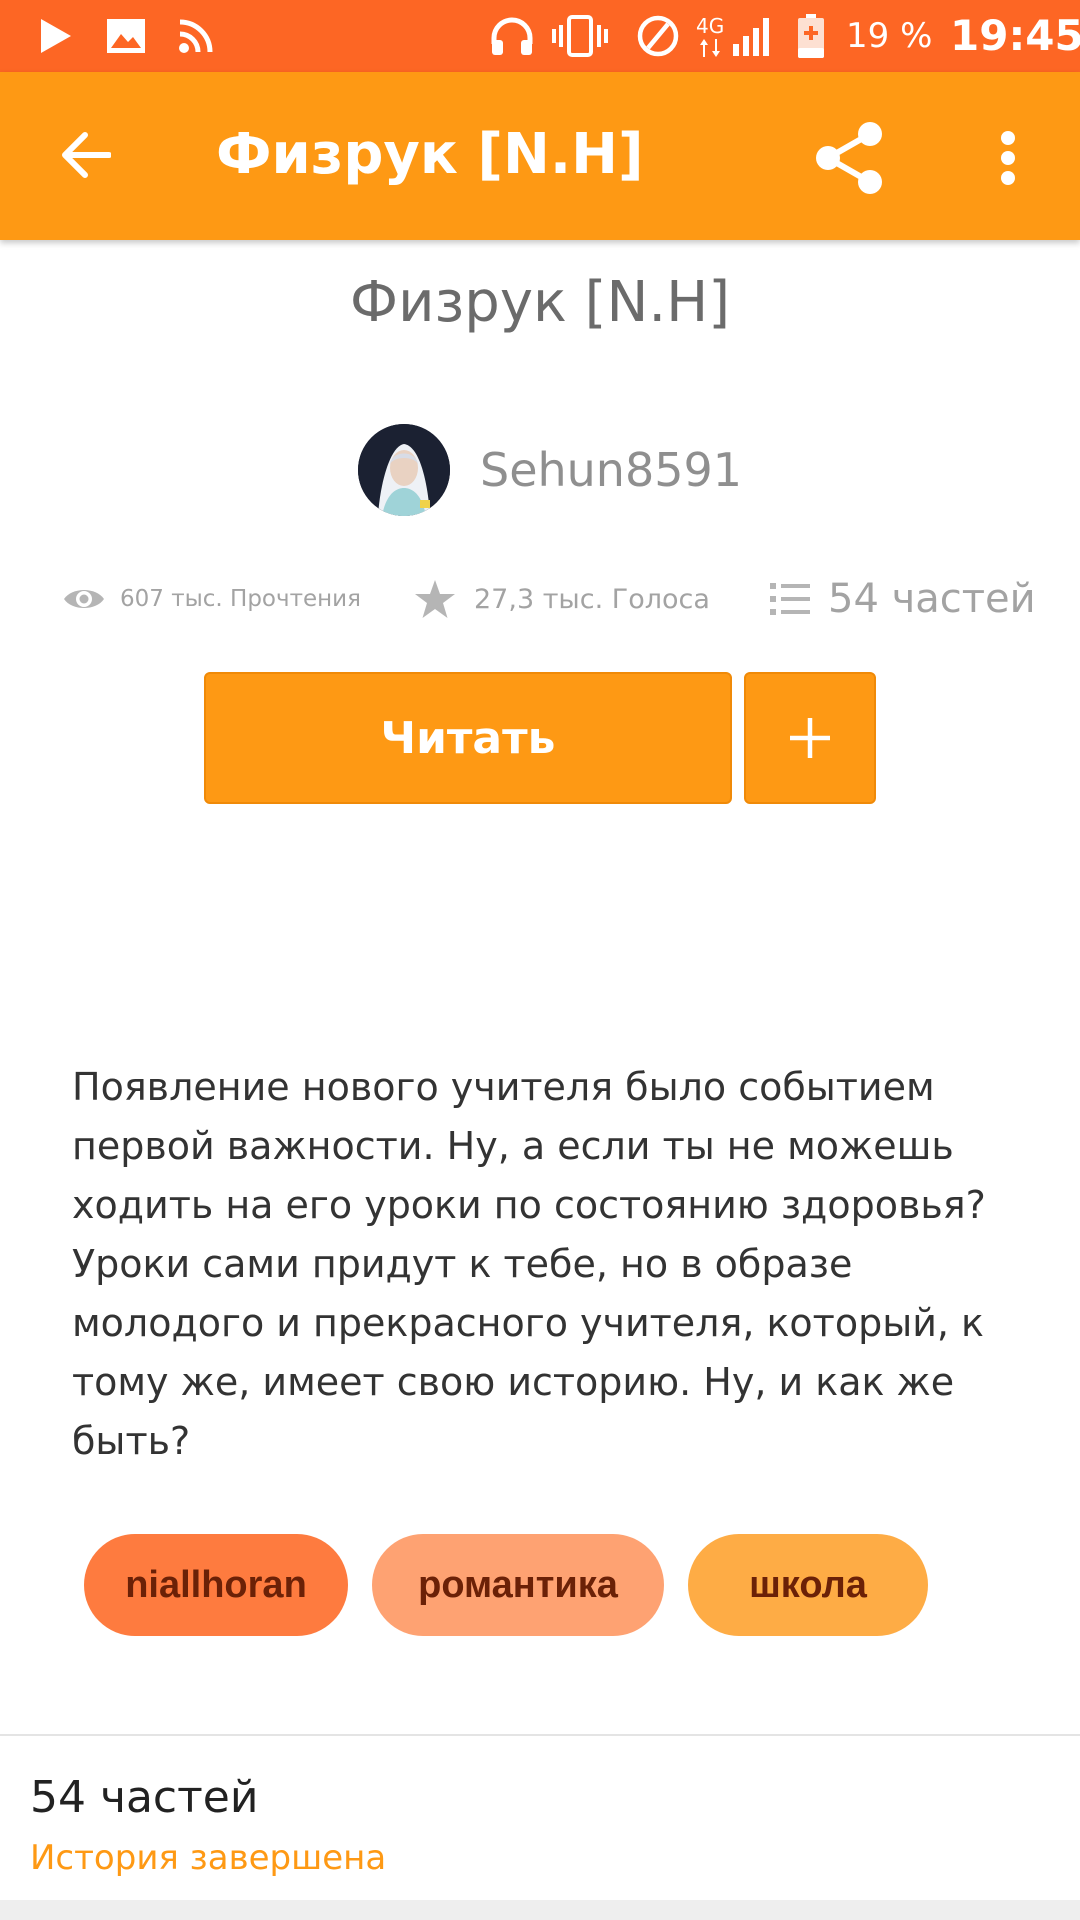  Describe the element at coordinates (658, 36) in the screenshot. I see `do-not-disturb-icon` at that location.